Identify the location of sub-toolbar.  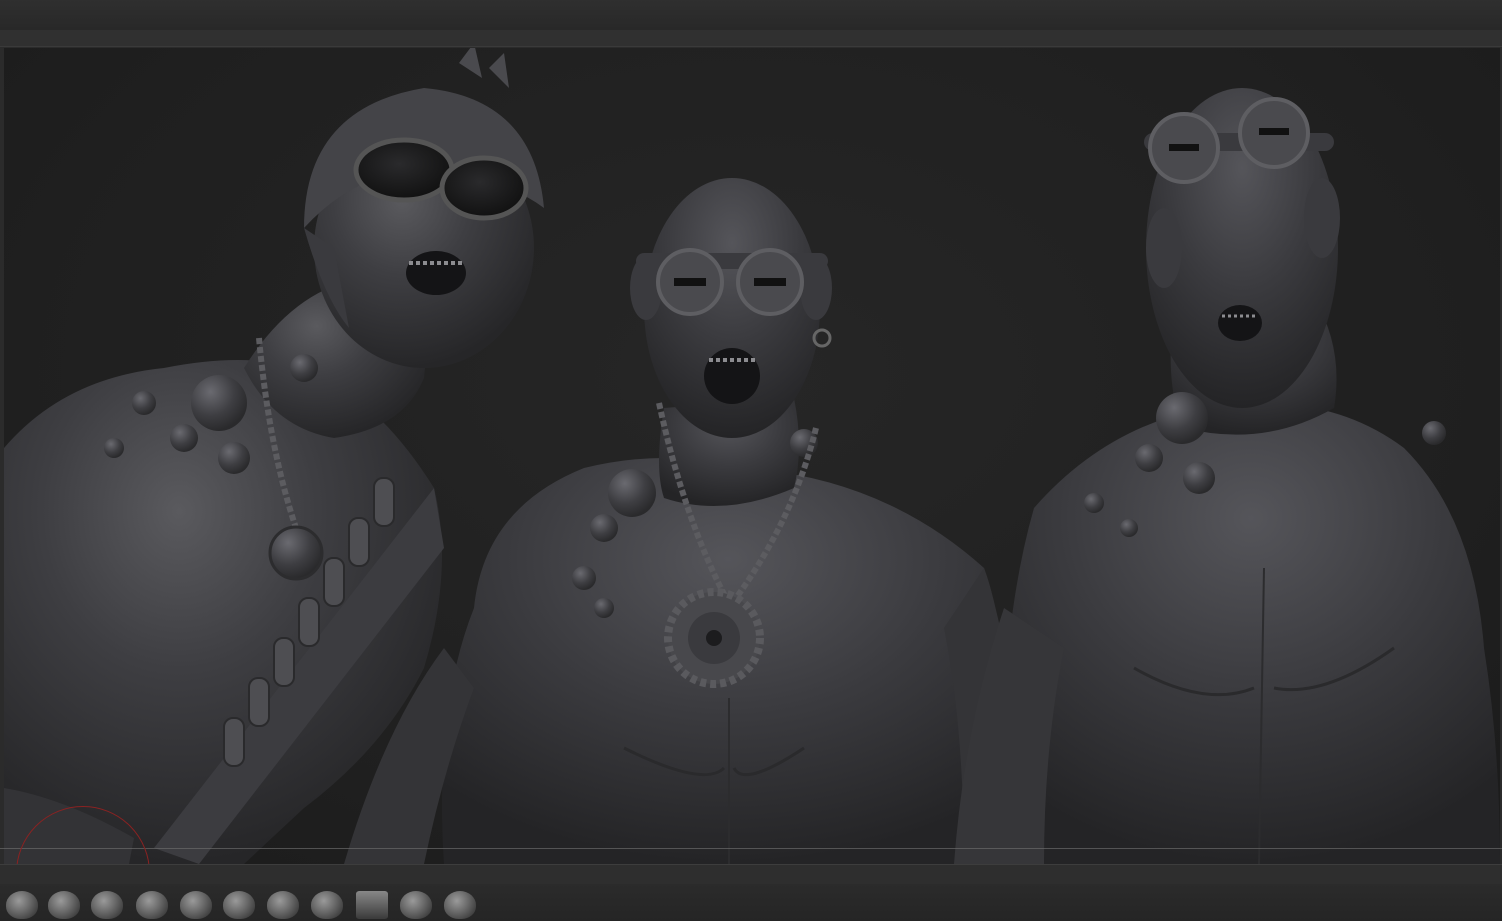
(751, 38).